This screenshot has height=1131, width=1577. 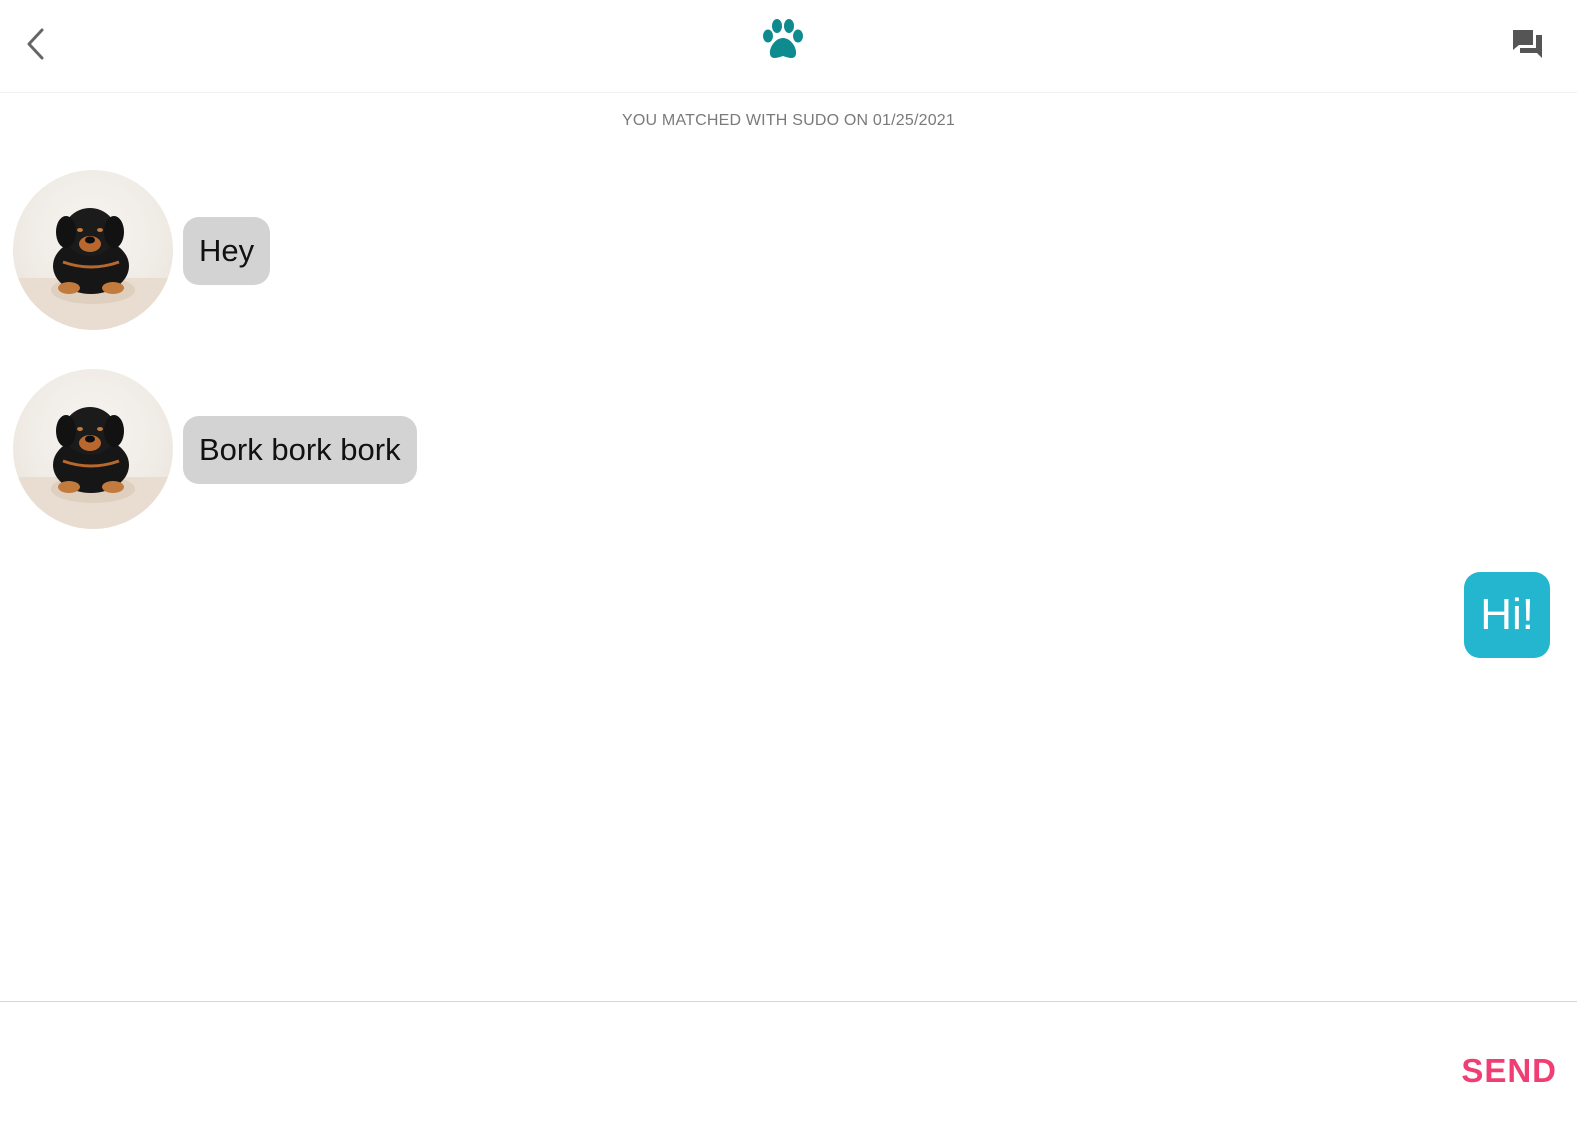 I want to click on header, so click(x=788, y=46).